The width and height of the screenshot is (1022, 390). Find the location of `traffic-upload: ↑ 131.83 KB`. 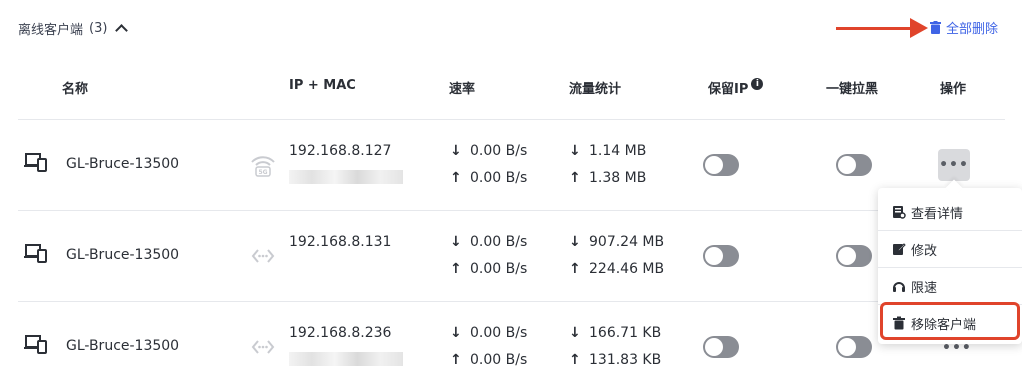

traffic-upload: ↑ 131.83 KB is located at coordinates (615, 360).